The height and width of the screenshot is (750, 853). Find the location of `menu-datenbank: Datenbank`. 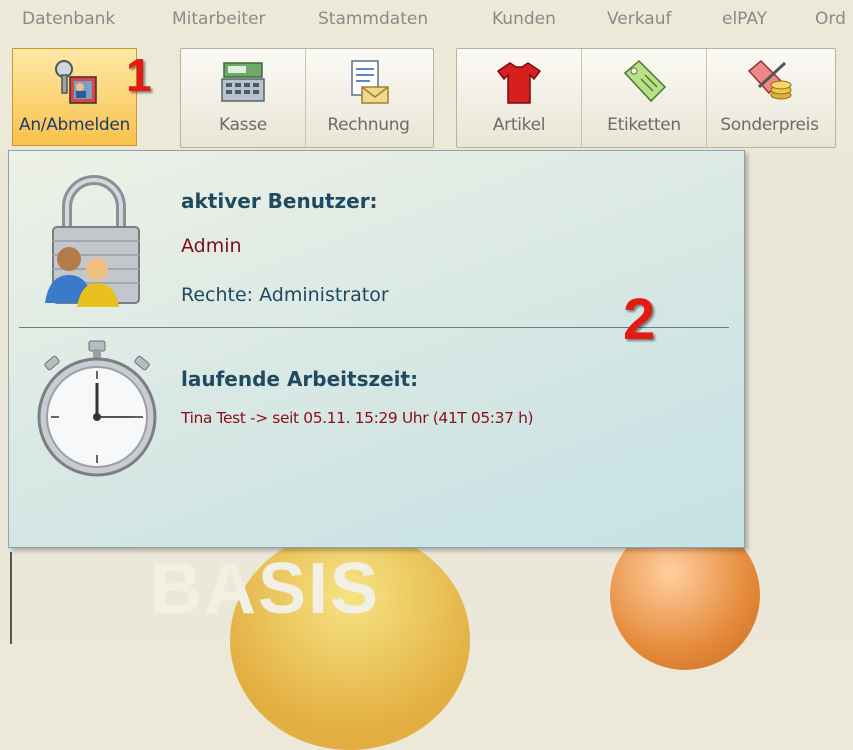

menu-datenbank: Datenbank is located at coordinates (68, 19).